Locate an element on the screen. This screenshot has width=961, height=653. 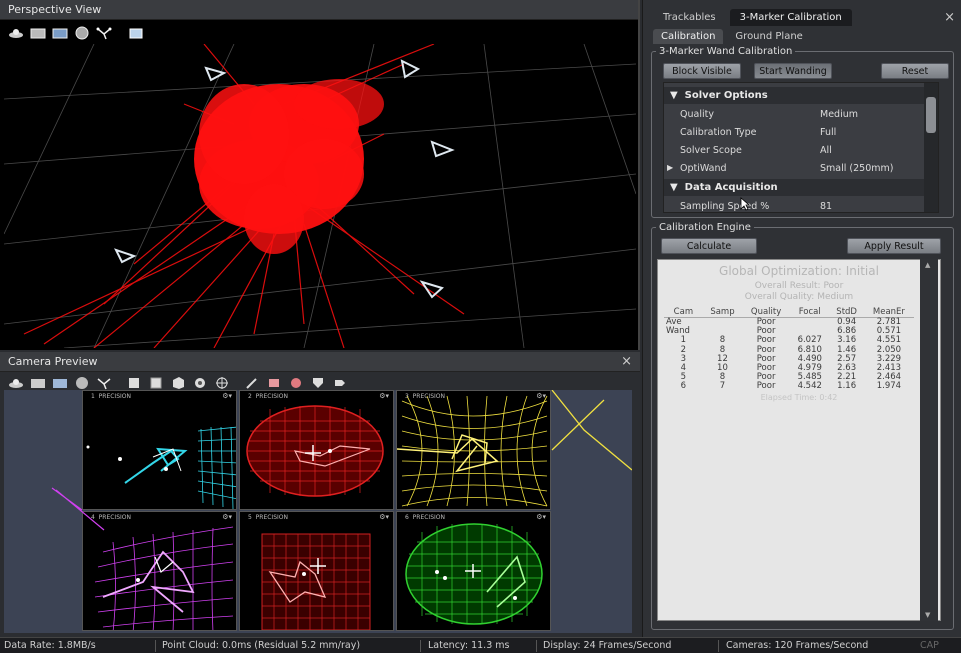
tab-trackables: Trackables is located at coordinates (689, 17).